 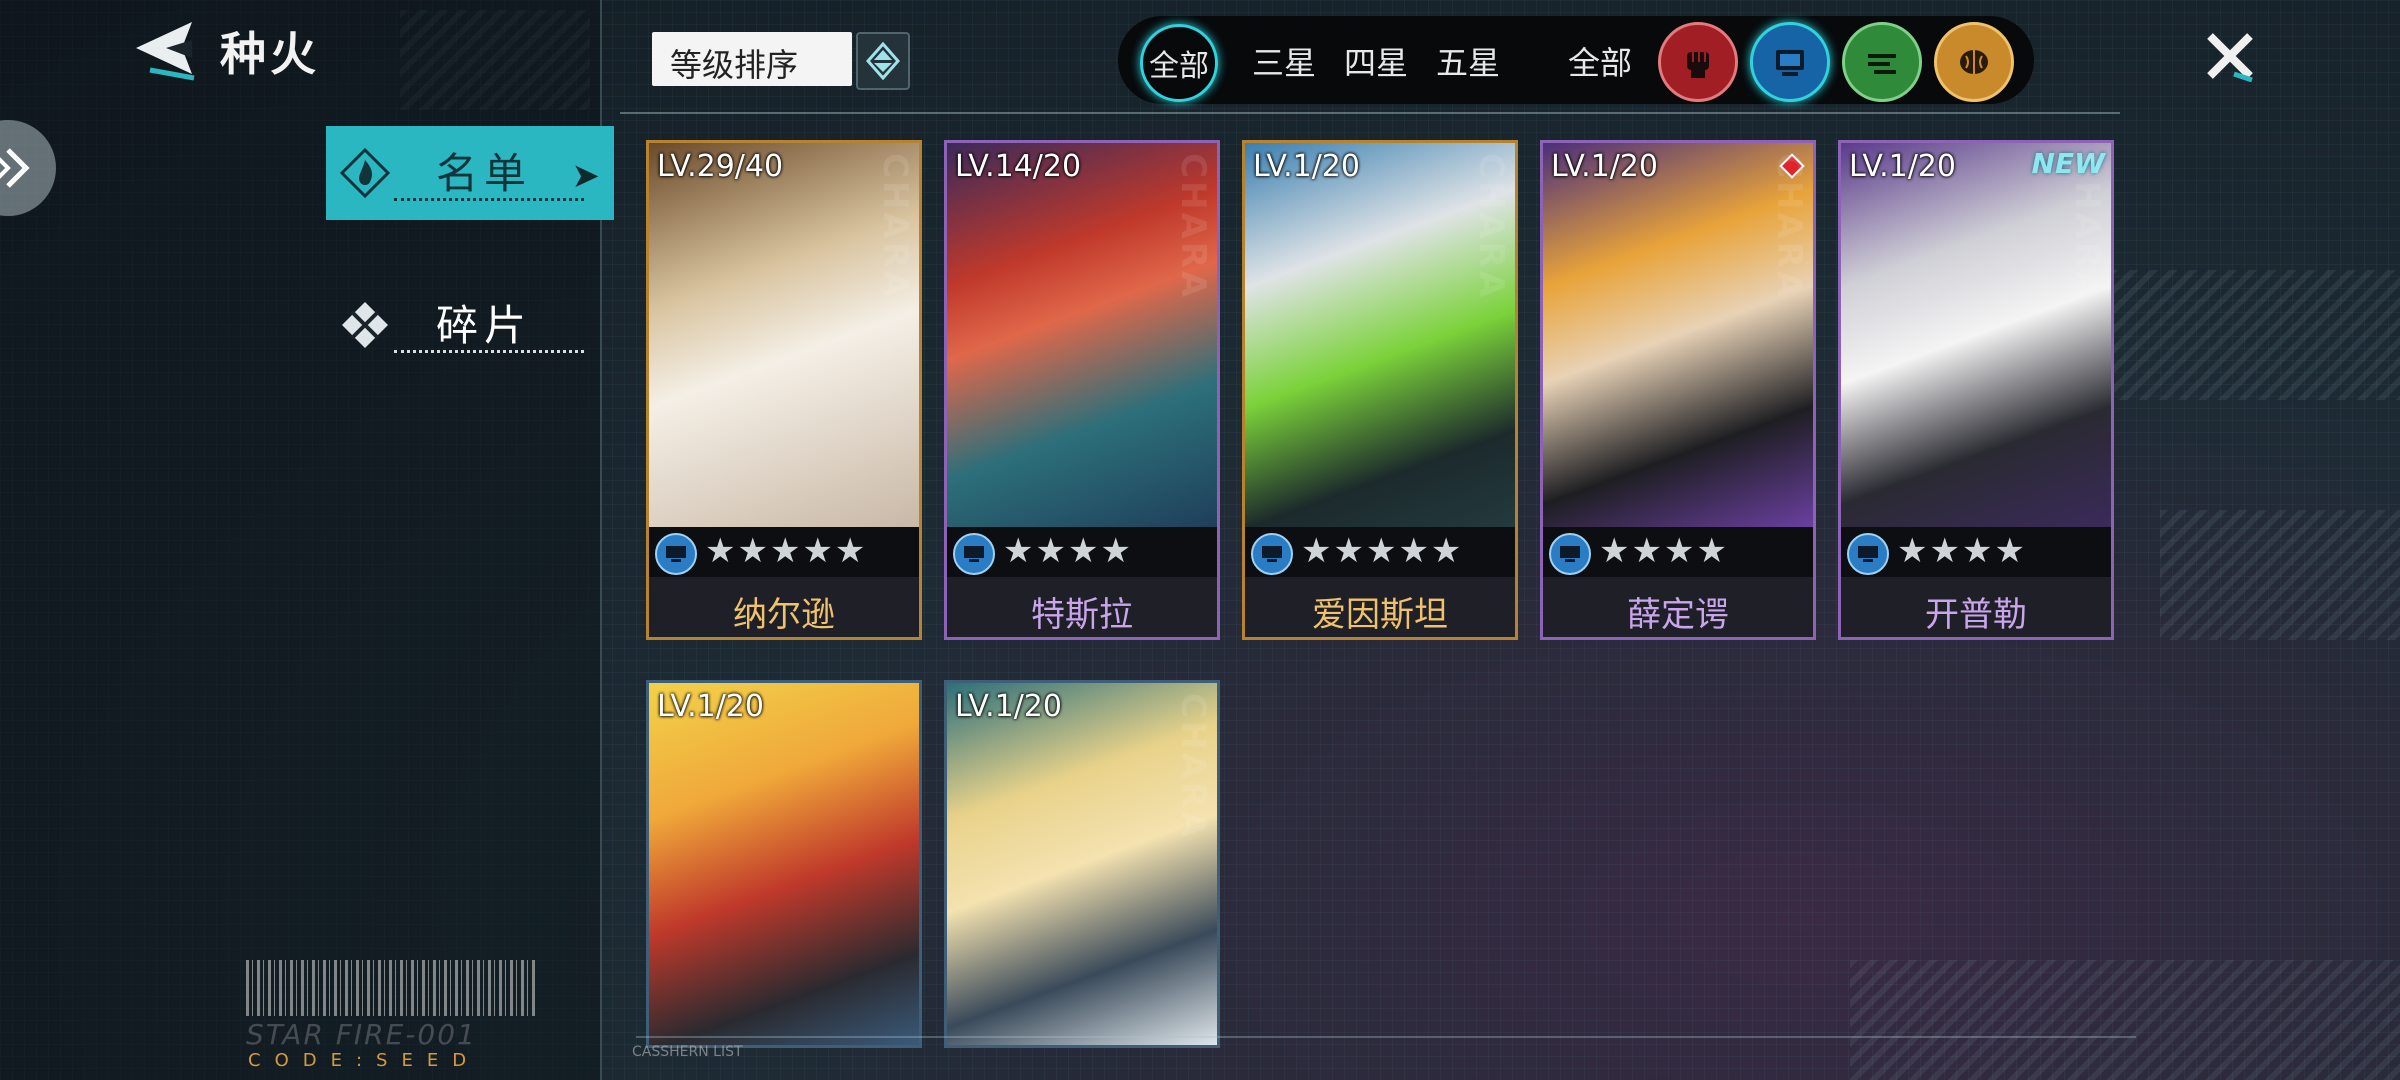 What do you see at coordinates (1376, 61) in the screenshot?
I see `filter-four-star: 四星` at bounding box center [1376, 61].